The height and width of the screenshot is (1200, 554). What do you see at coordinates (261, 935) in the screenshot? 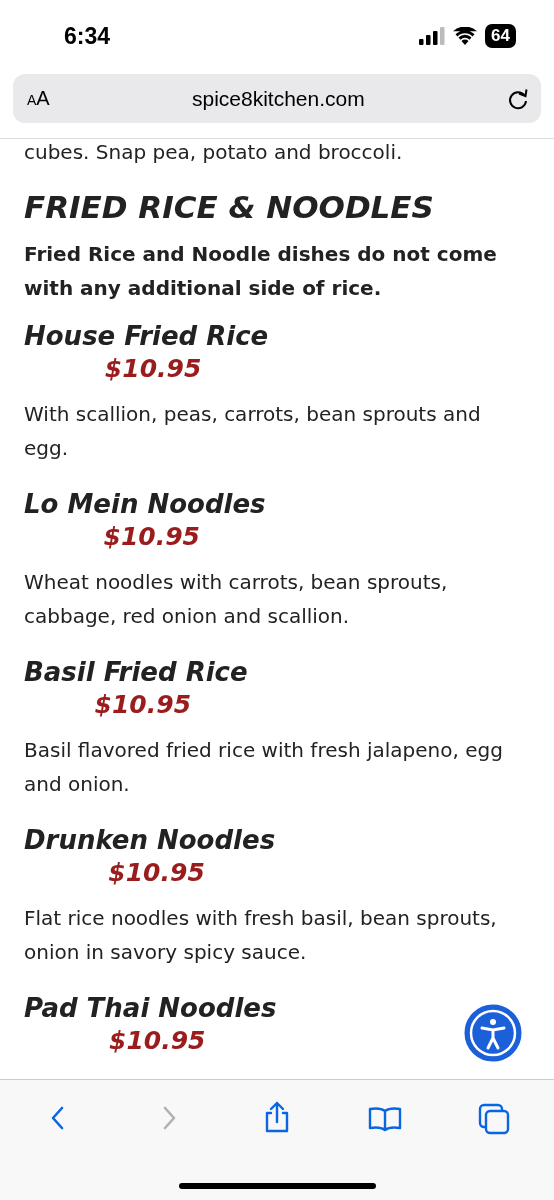
I see `dish-description: Flat rice noodles with fresh basil, bean sprouts, onion in savory spicy sauce.` at bounding box center [261, 935].